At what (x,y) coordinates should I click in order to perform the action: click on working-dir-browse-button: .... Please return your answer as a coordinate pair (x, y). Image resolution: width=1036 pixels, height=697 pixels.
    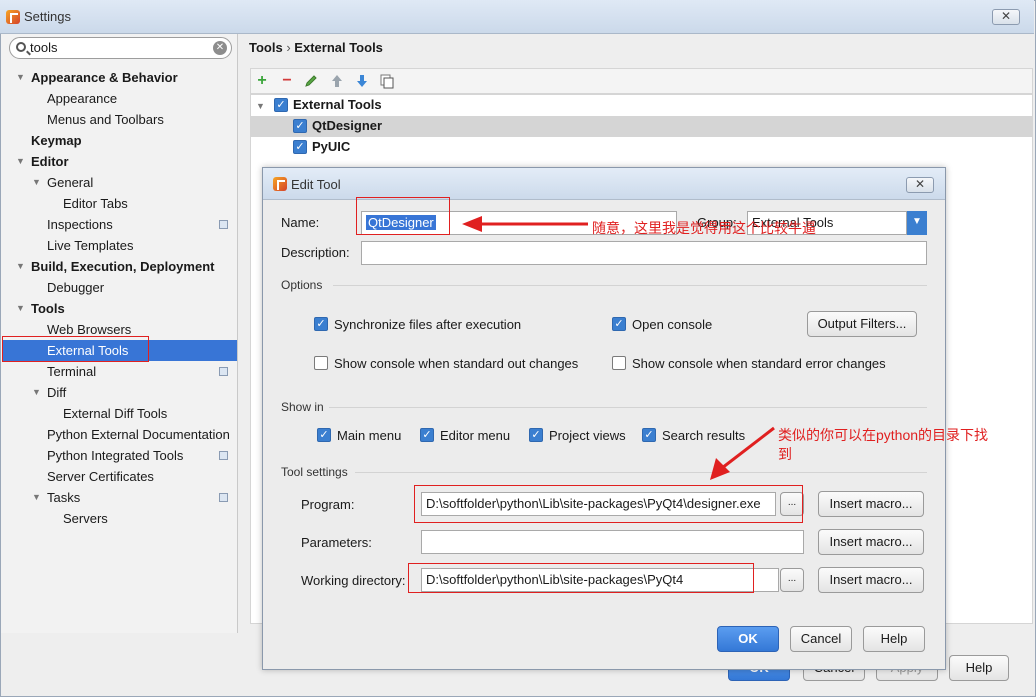
    Looking at the image, I should click on (792, 580).